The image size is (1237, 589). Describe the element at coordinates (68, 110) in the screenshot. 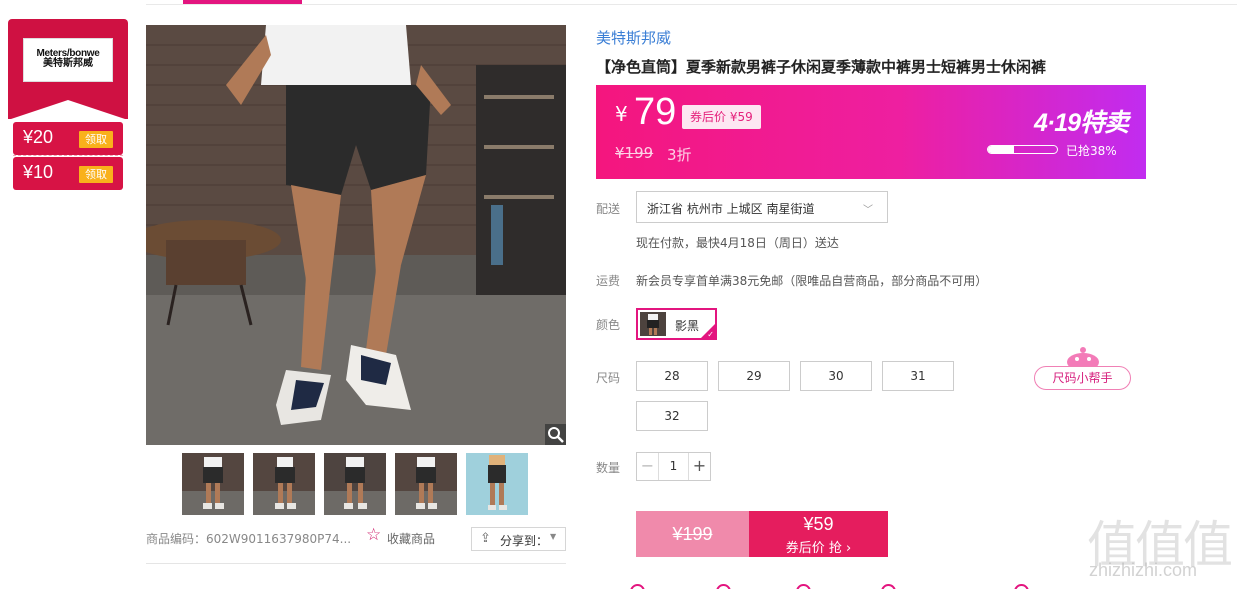

I see `brand-badge-notch` at that location.